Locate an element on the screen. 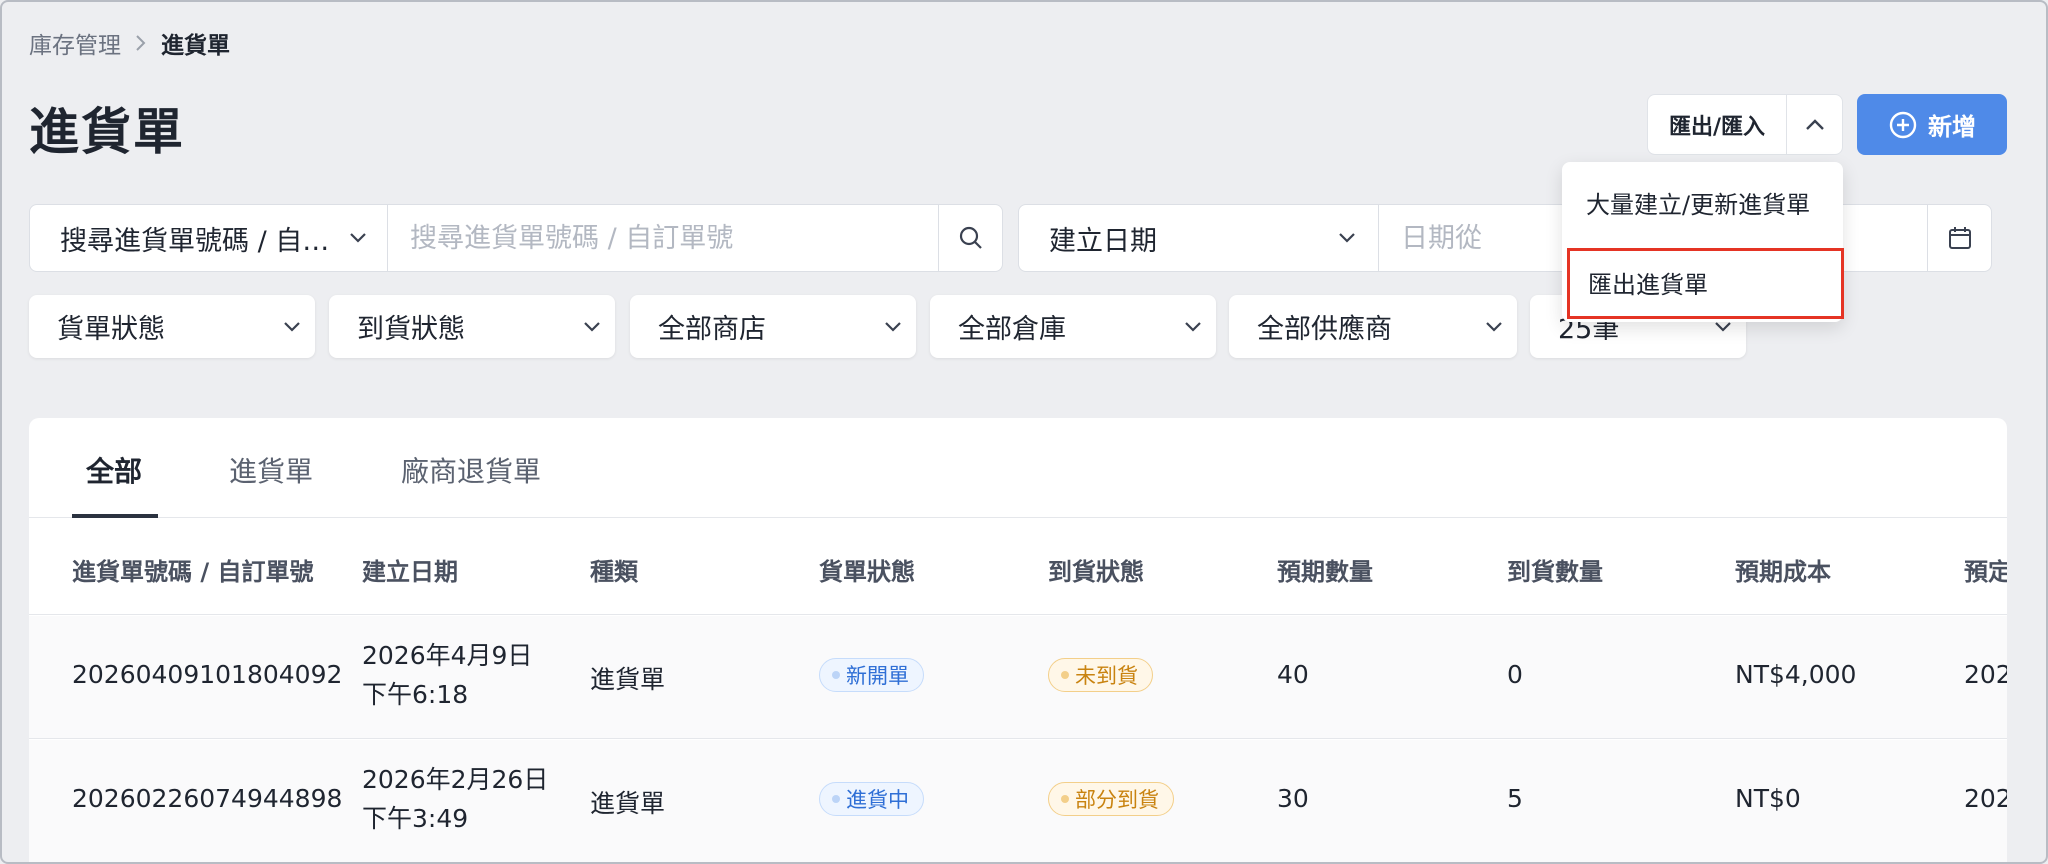 This screenshot has width=2048, height=864. calendar-button is located at coordinates (1959, 238).